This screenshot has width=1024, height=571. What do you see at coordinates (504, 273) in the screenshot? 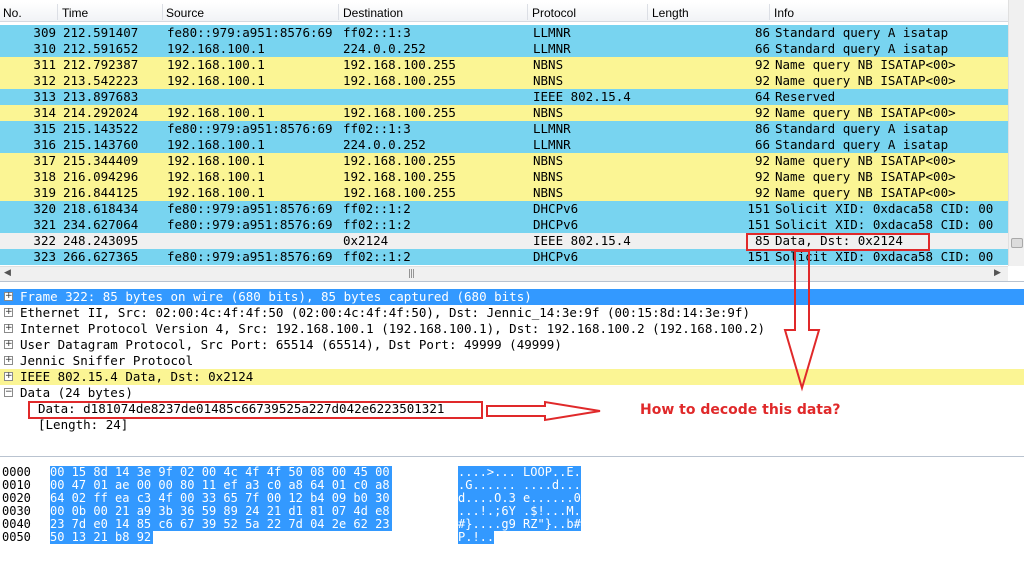
I see `packet-list-horizontal-scrollbar: ◀ ||| ▶` at bounding box center [504, 273].